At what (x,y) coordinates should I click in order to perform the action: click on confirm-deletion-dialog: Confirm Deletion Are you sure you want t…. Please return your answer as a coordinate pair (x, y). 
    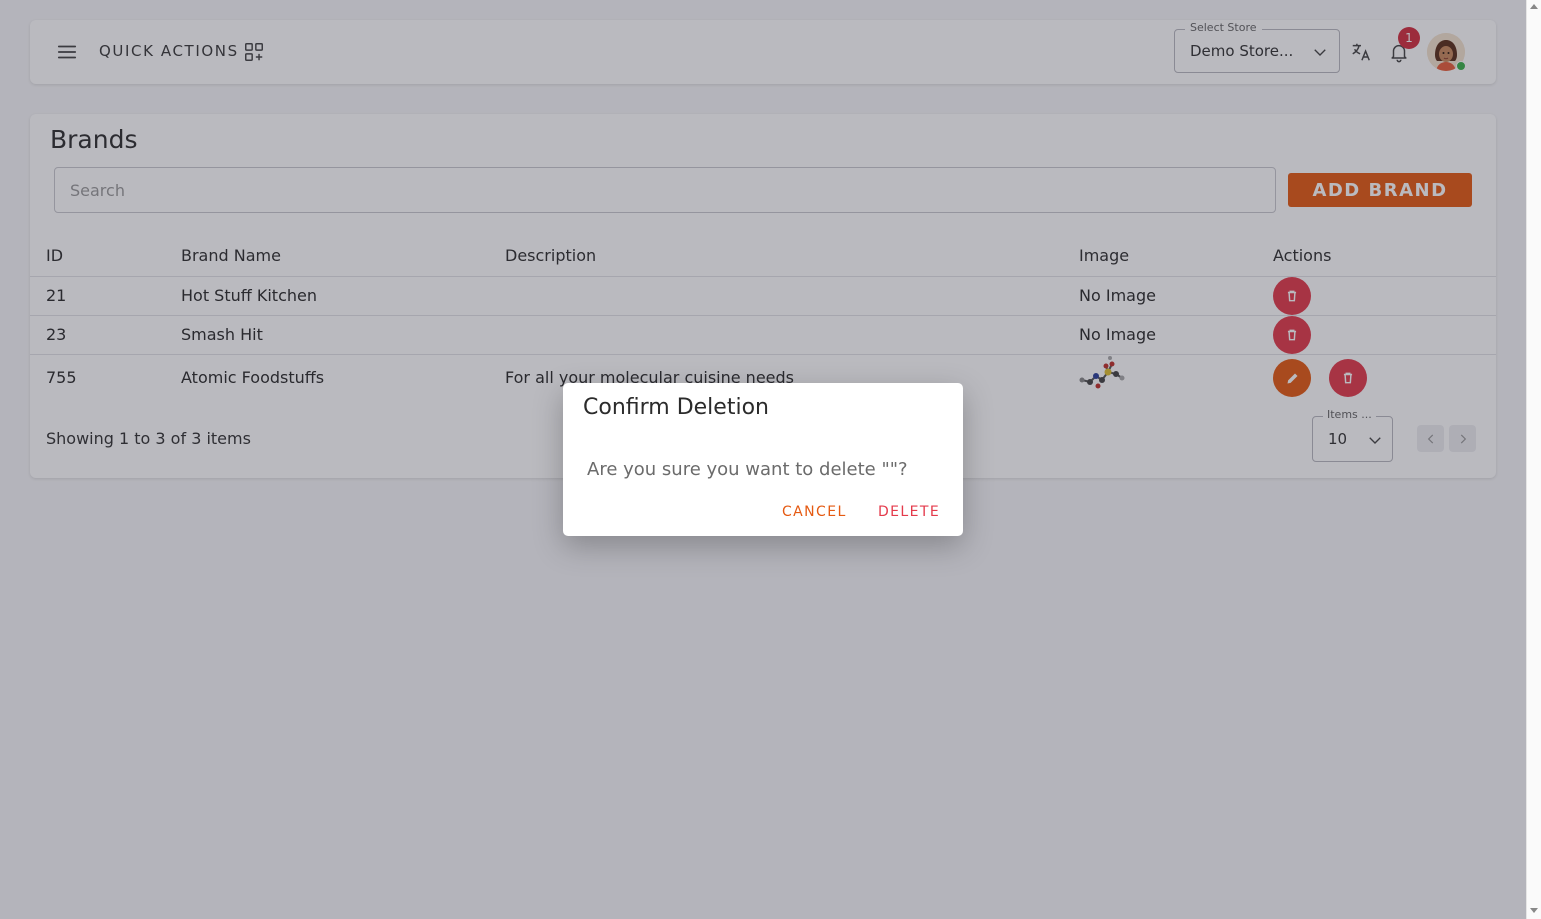
    Looking at the image, I should click on (763, 459).